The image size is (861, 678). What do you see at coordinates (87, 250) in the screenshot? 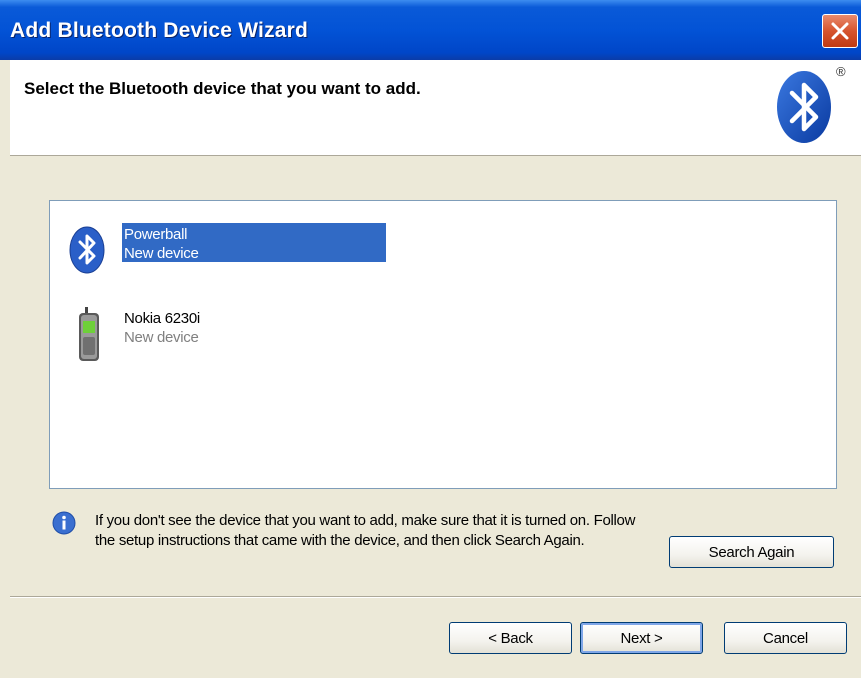
I see `bluetooth-icon` at bounding box center [87, 250].